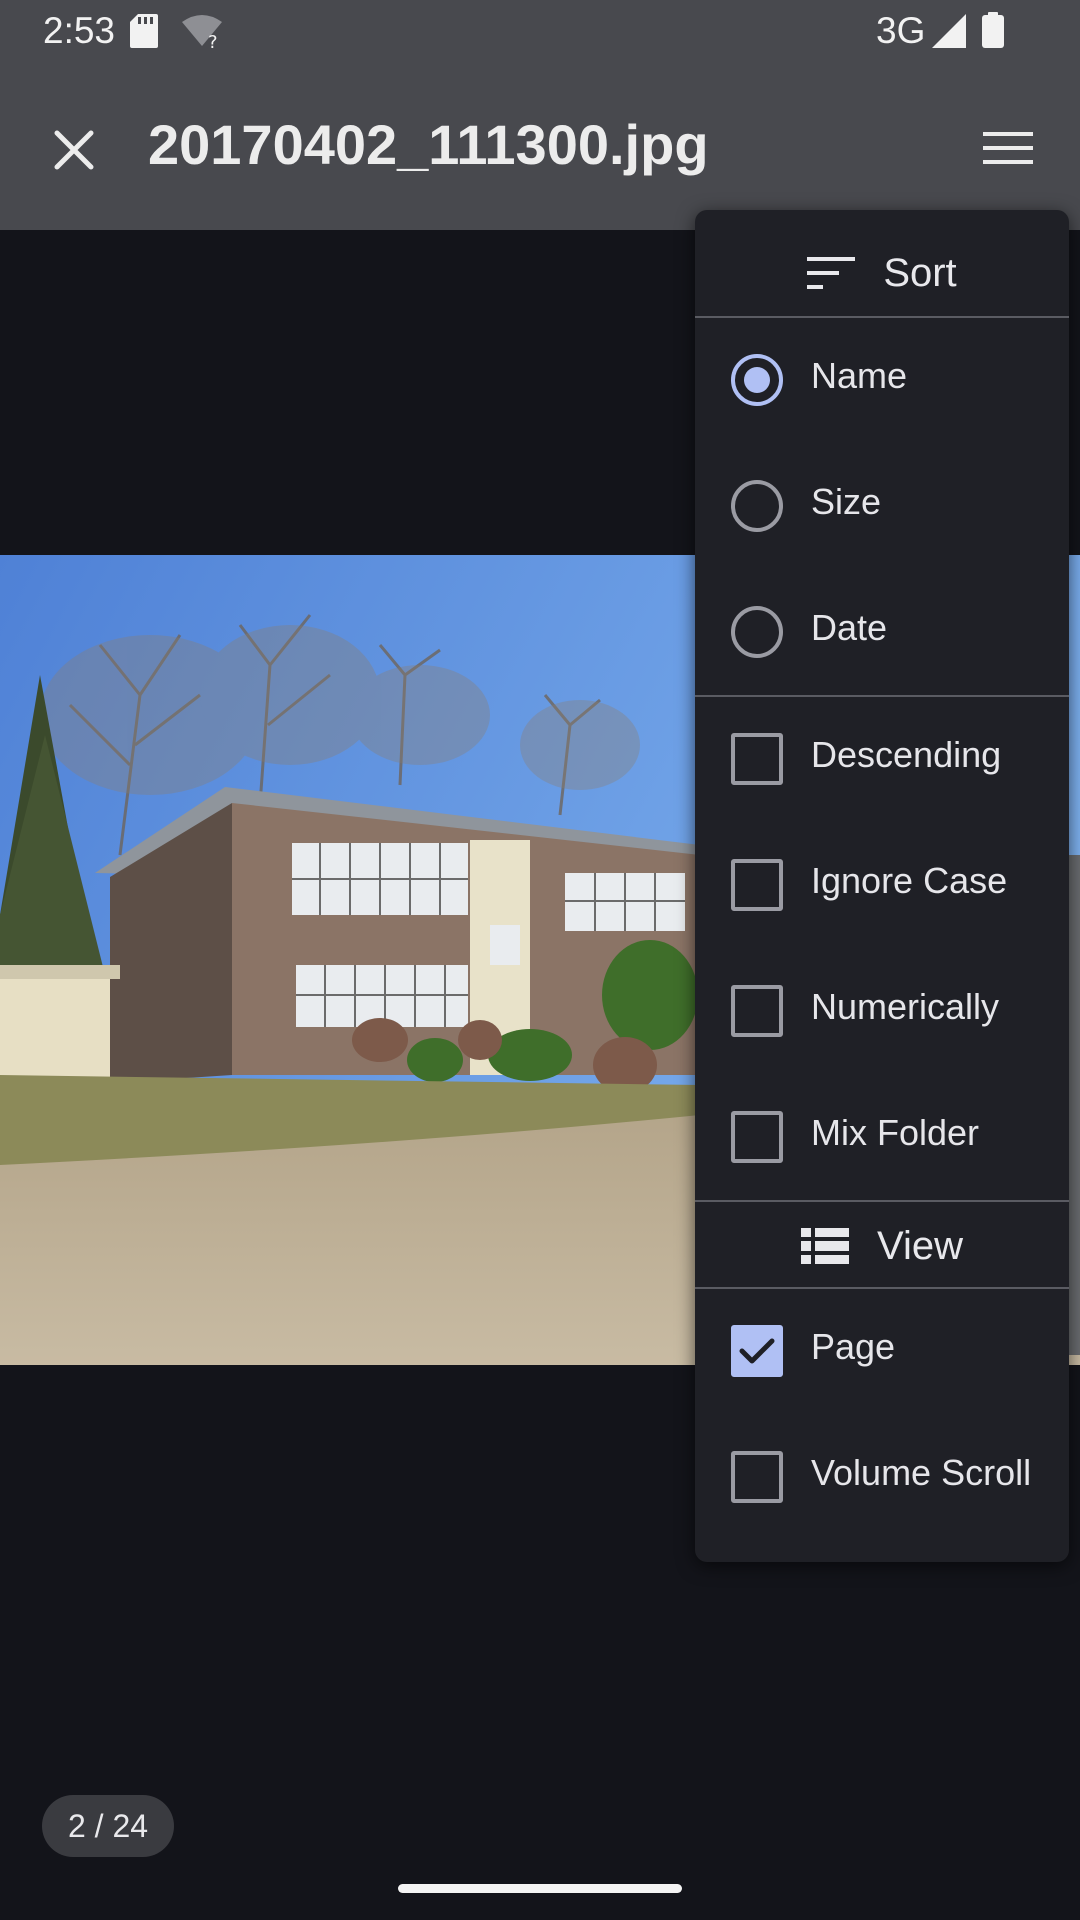 This screenshot has width=1080, height=1920. Describe the element at coordinates (849, 627) in the screenshot. I see `sort-option-label: Date` at that location.